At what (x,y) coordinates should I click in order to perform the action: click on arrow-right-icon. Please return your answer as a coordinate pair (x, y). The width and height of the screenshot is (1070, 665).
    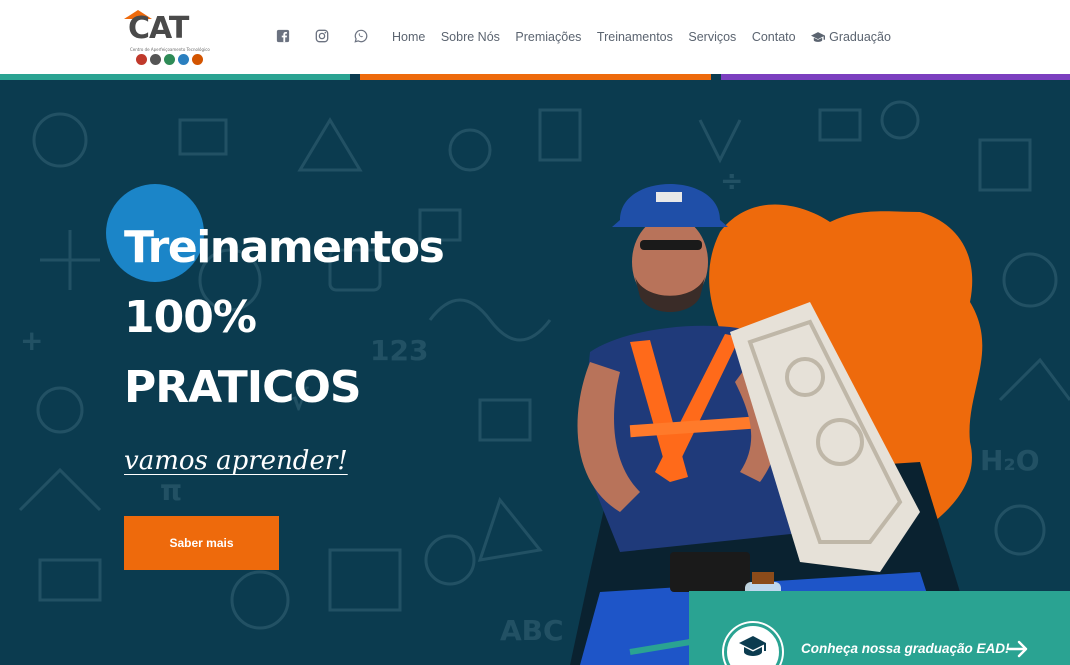
    Looking at the image, I should click on (1017, 649).